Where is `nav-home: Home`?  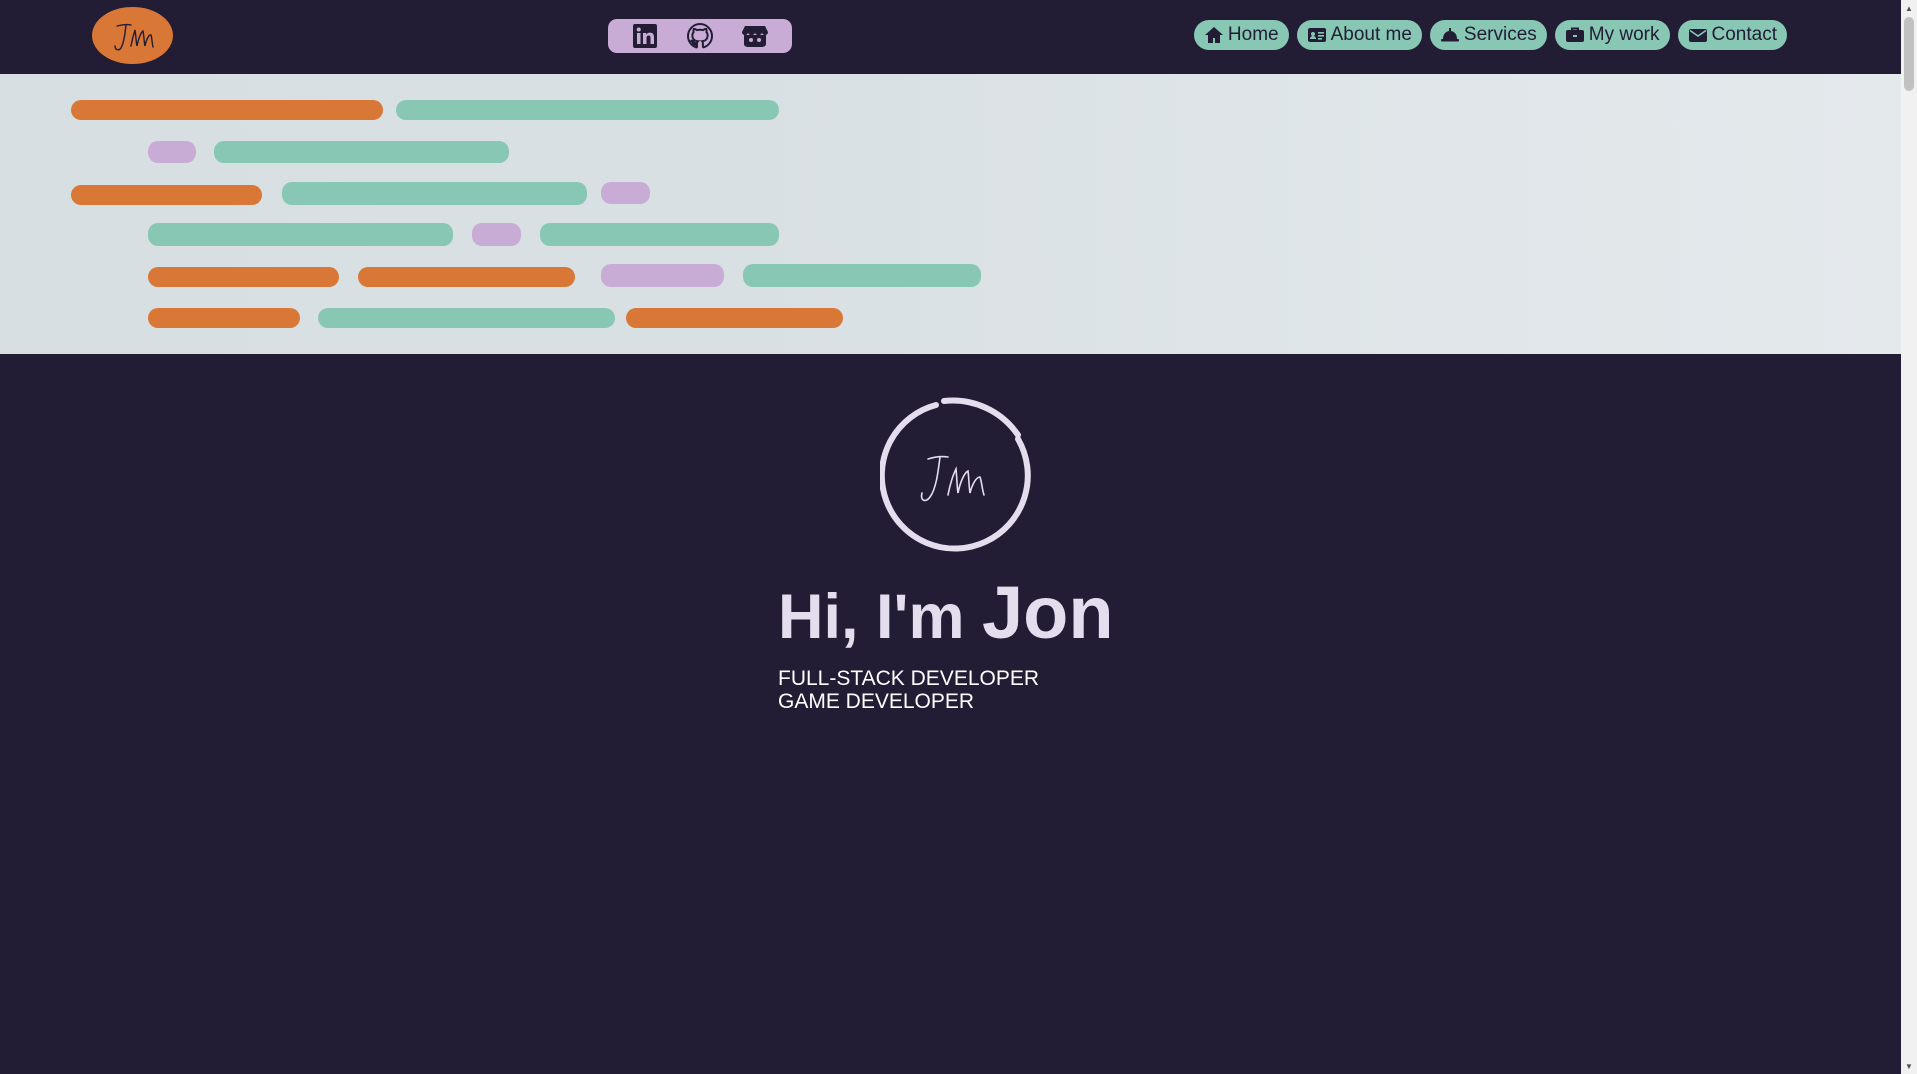
nav-home: Home is located at coordinates (1241, 35).